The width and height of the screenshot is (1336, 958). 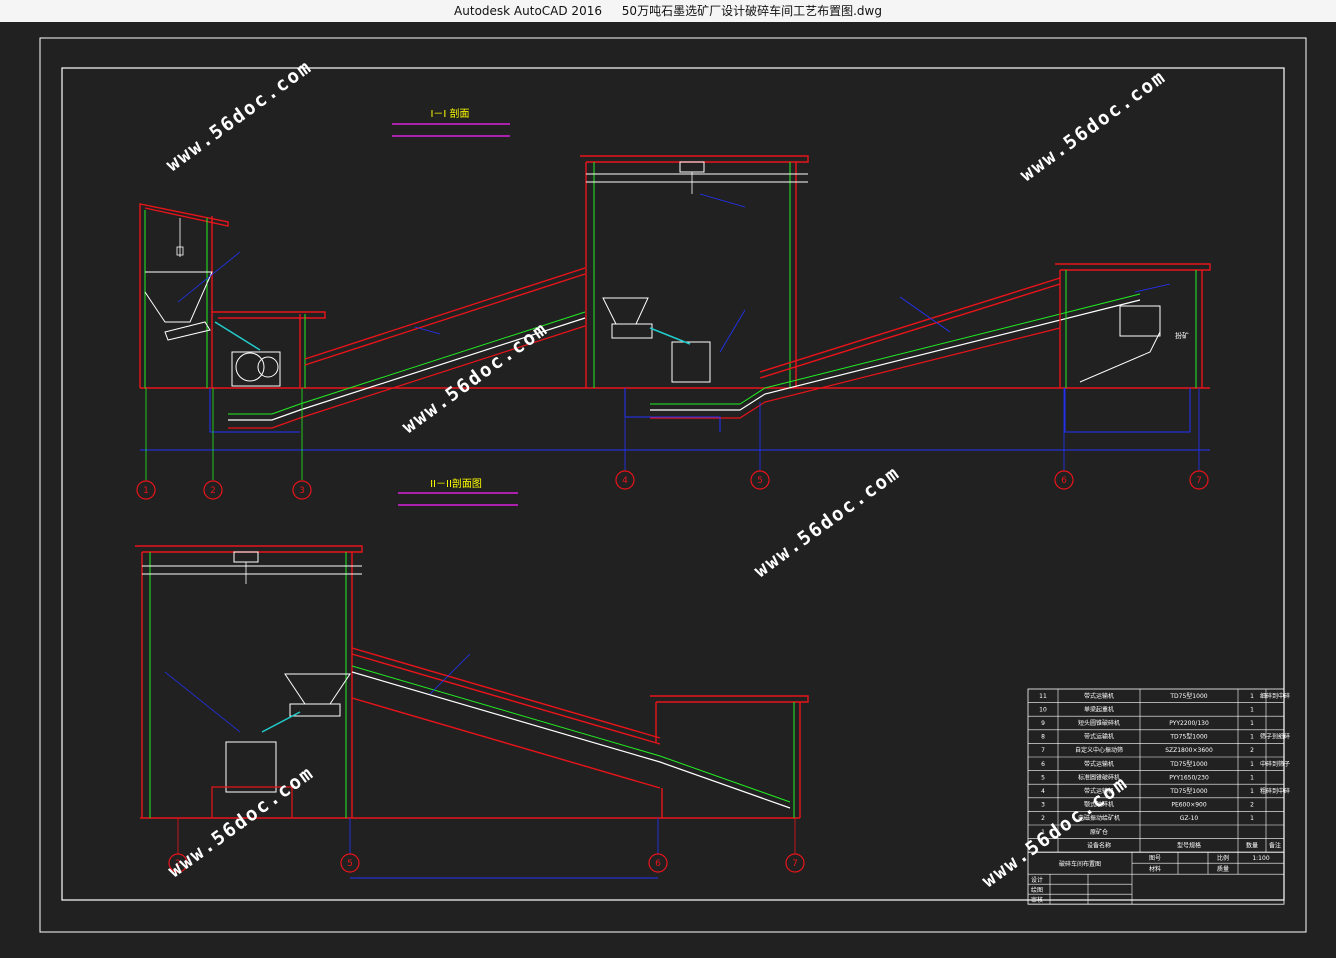 I want to click on annotation-label: 扮矿, so click(x=1182, y=335).